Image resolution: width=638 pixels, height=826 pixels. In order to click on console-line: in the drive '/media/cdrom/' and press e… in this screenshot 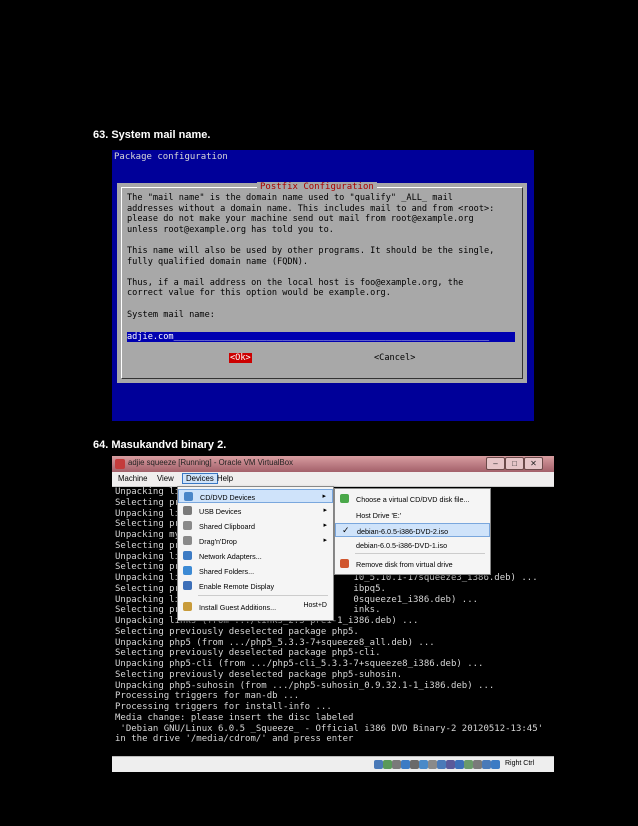, I will do `click(234, 739)`.